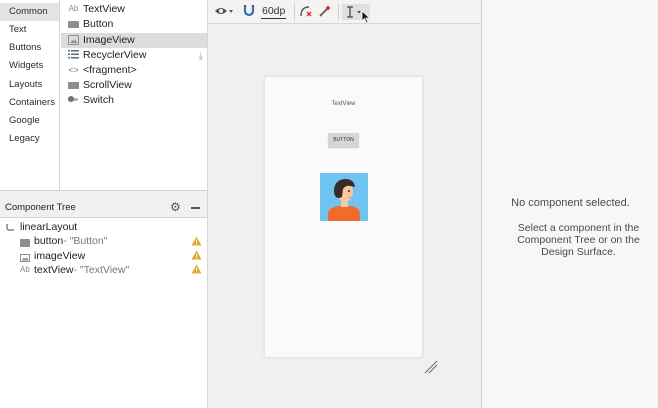  I want to click on tree-node-root: linearLayout, so click(42, 227).